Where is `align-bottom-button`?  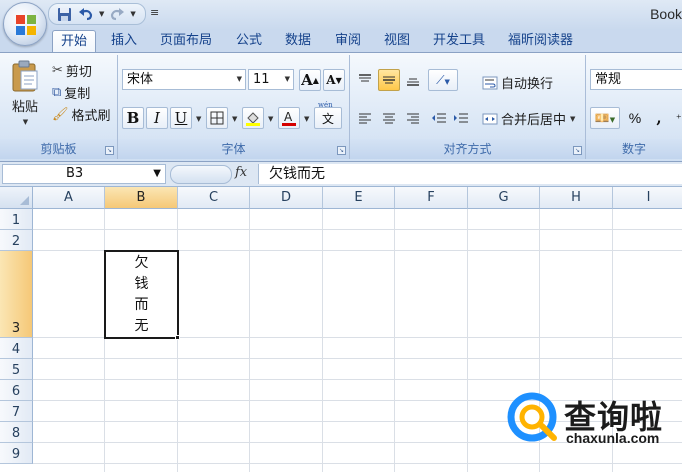
align-bottom-button is located at coordinates (413, 80).